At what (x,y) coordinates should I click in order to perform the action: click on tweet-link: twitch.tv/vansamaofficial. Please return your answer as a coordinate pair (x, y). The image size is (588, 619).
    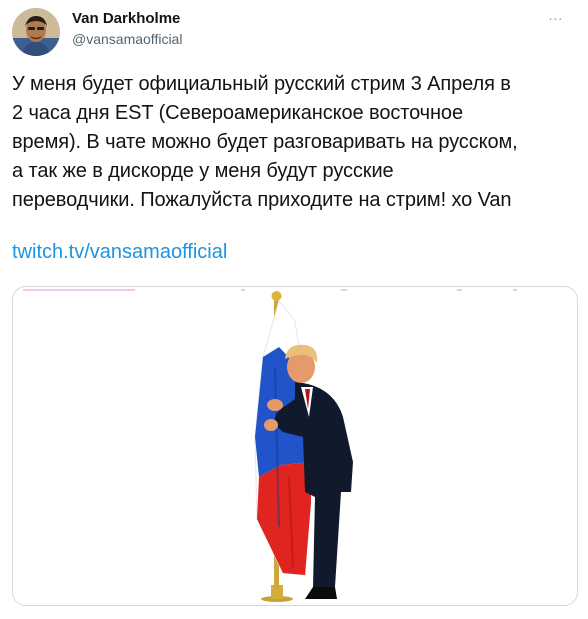
    Looking at the image, I should click on (119, 252).